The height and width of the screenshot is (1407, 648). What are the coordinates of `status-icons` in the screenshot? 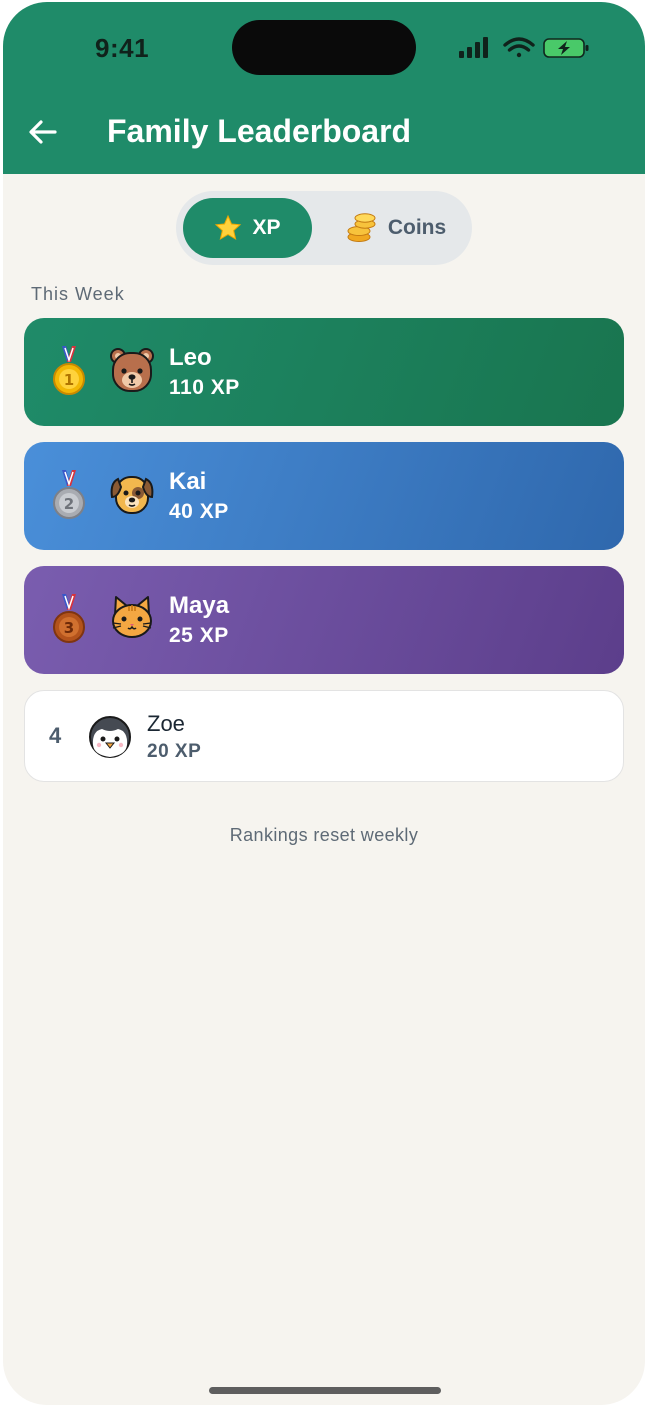 It's located at (524, 47).